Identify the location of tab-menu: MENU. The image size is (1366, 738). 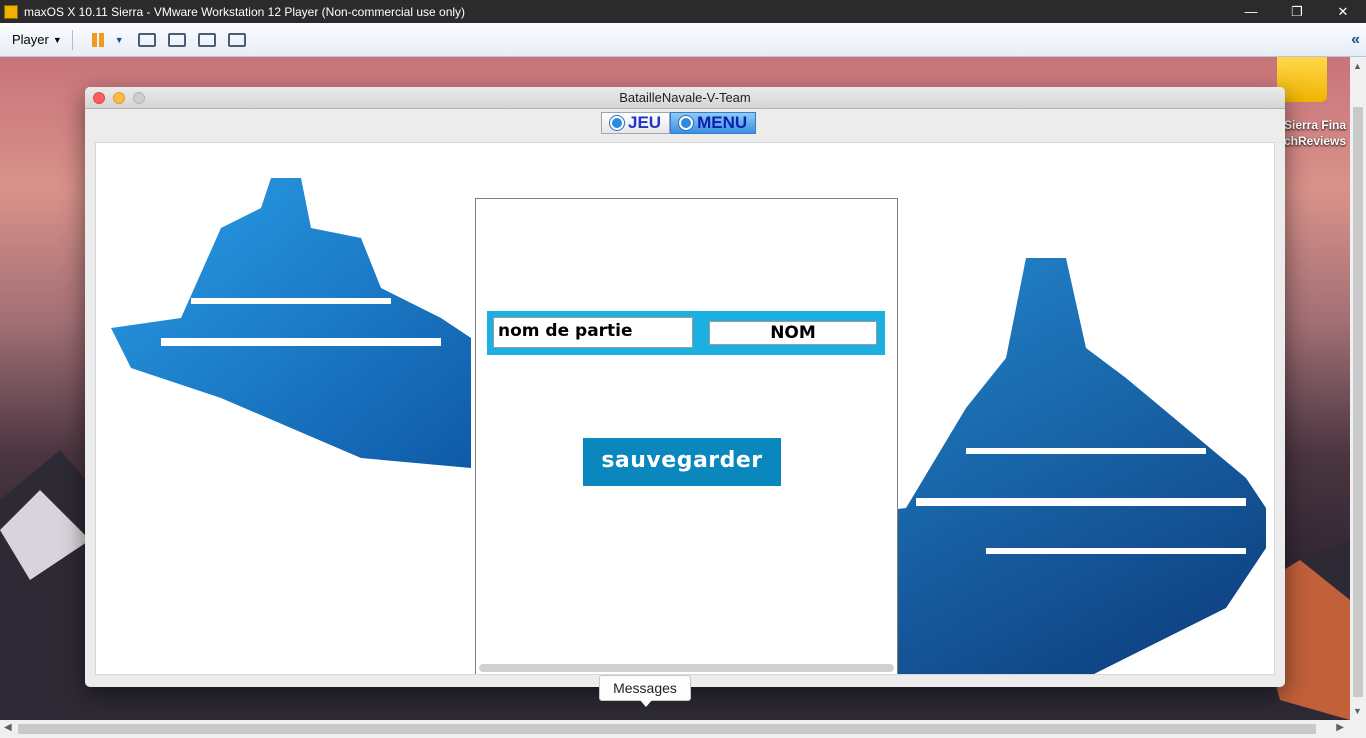
(713, 123).